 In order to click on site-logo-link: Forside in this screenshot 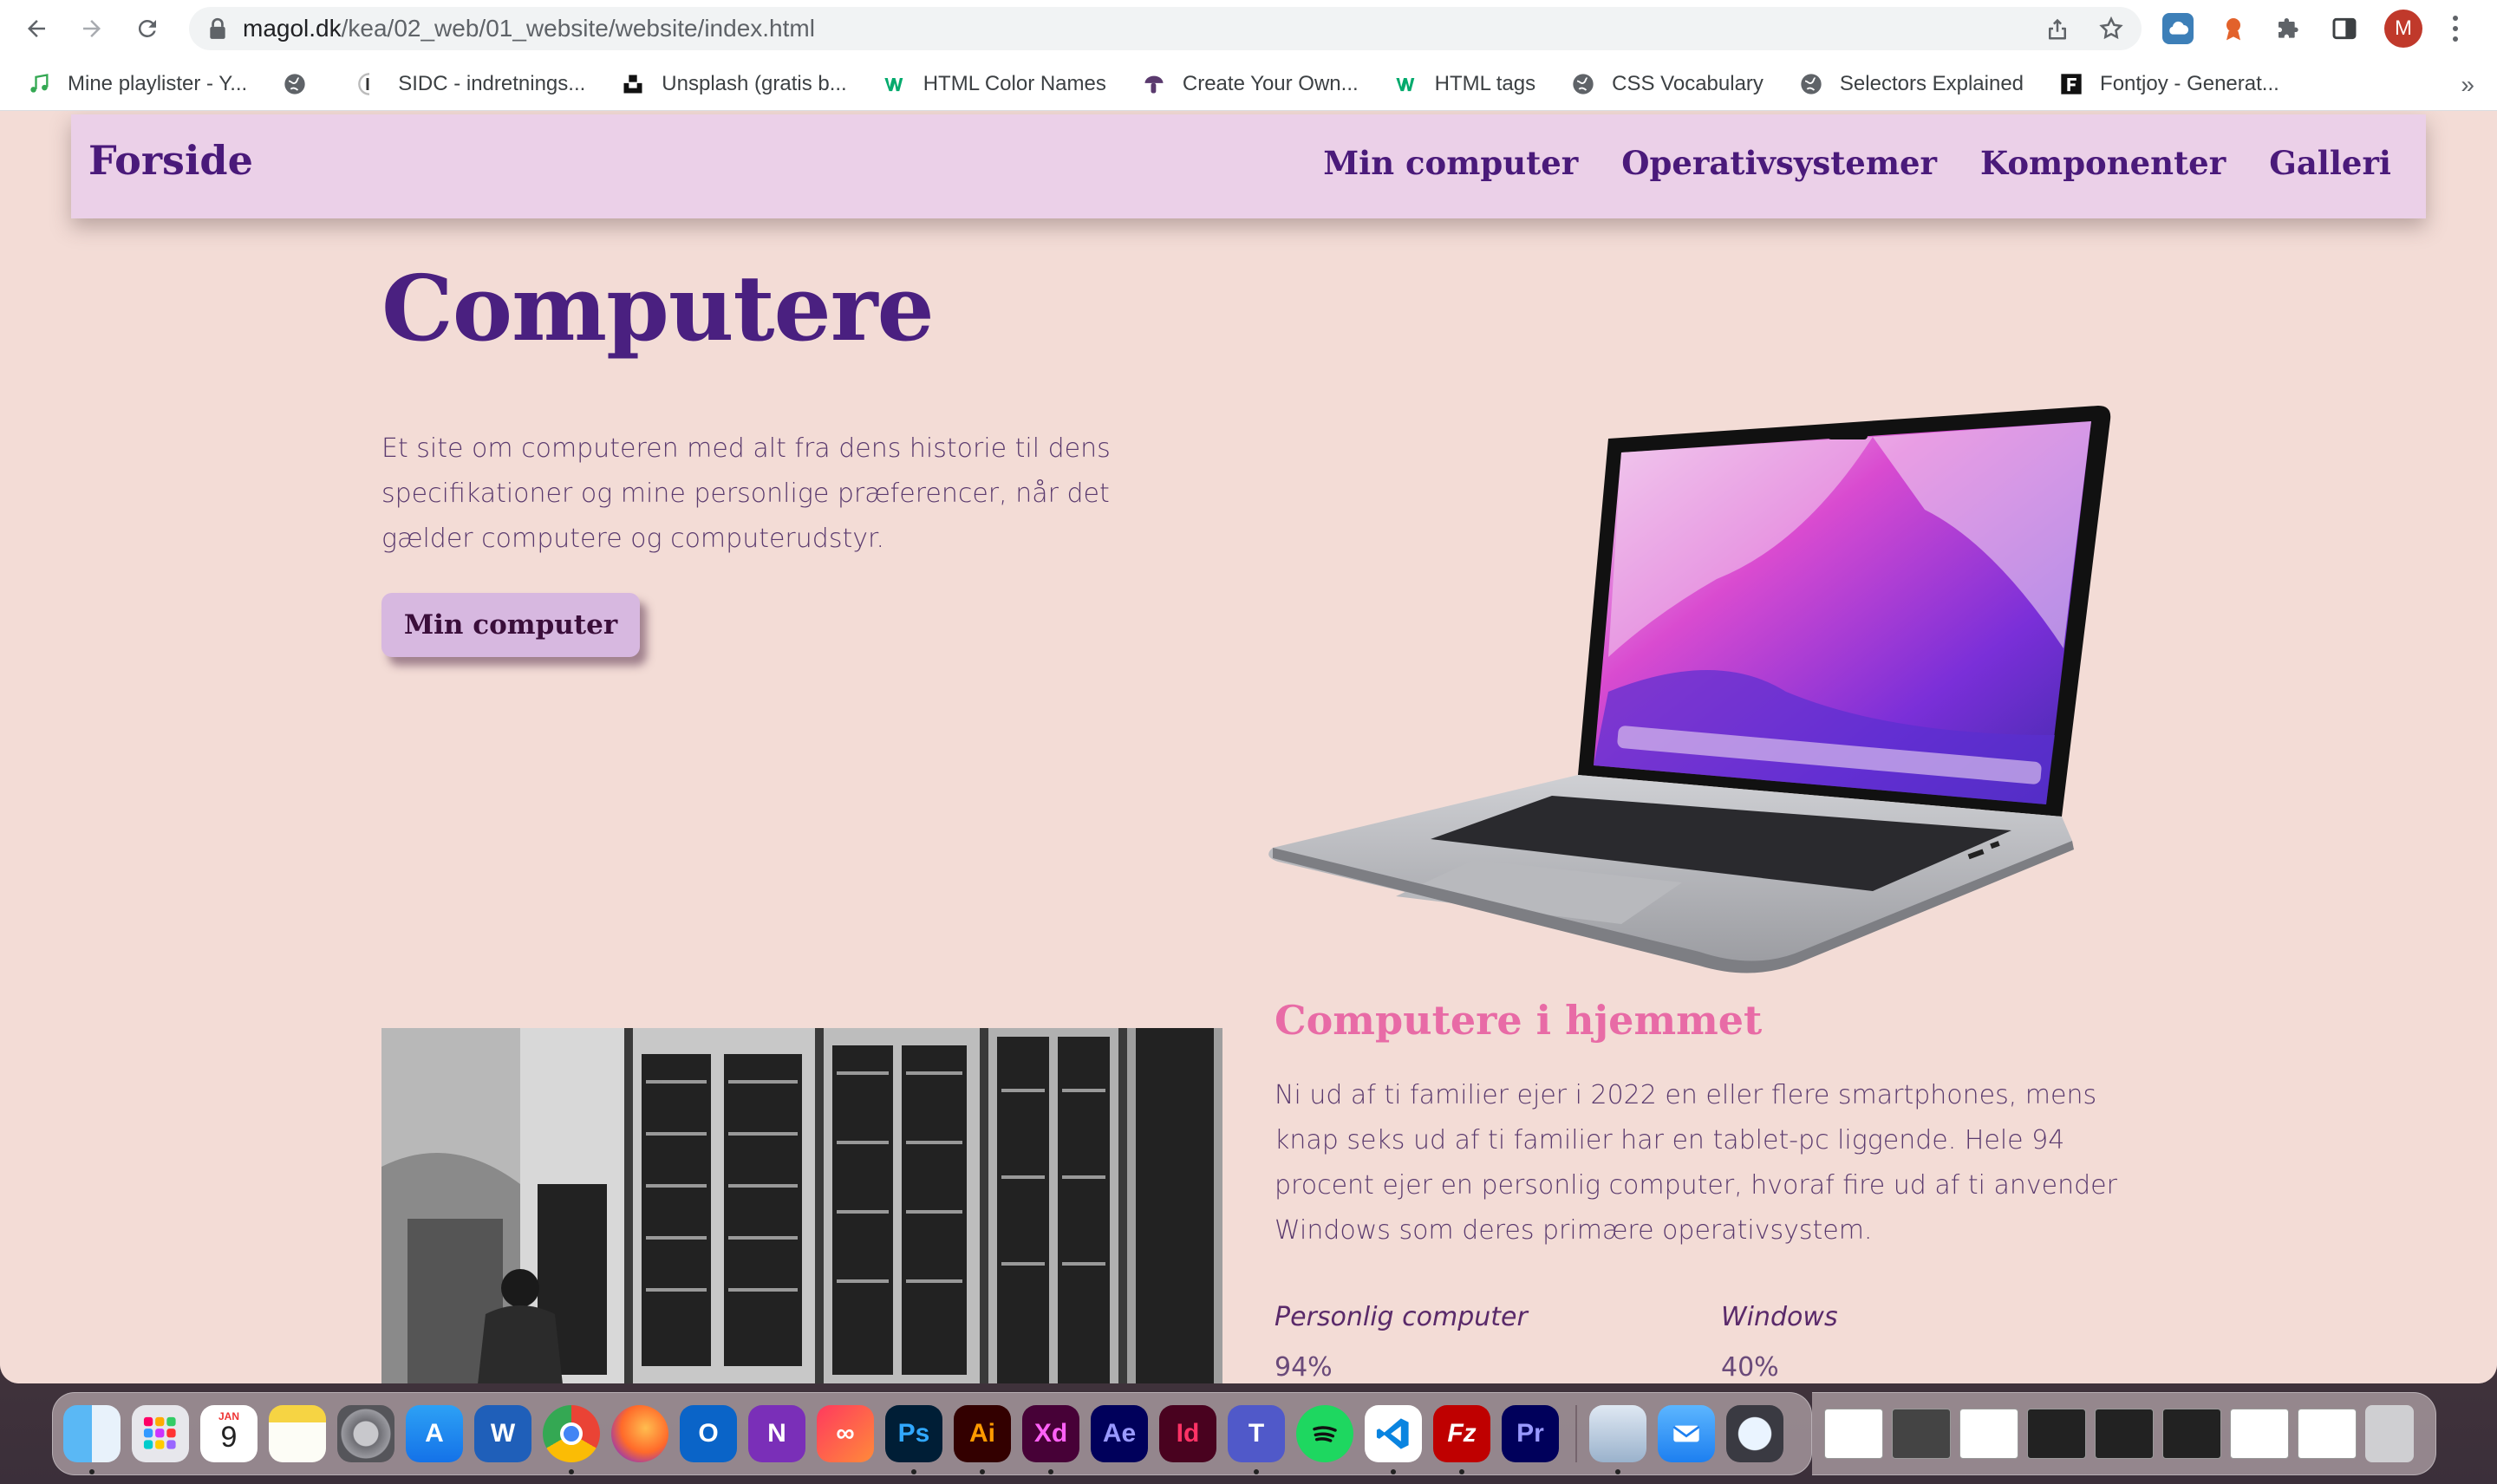, I will do `click(170, 160)`.